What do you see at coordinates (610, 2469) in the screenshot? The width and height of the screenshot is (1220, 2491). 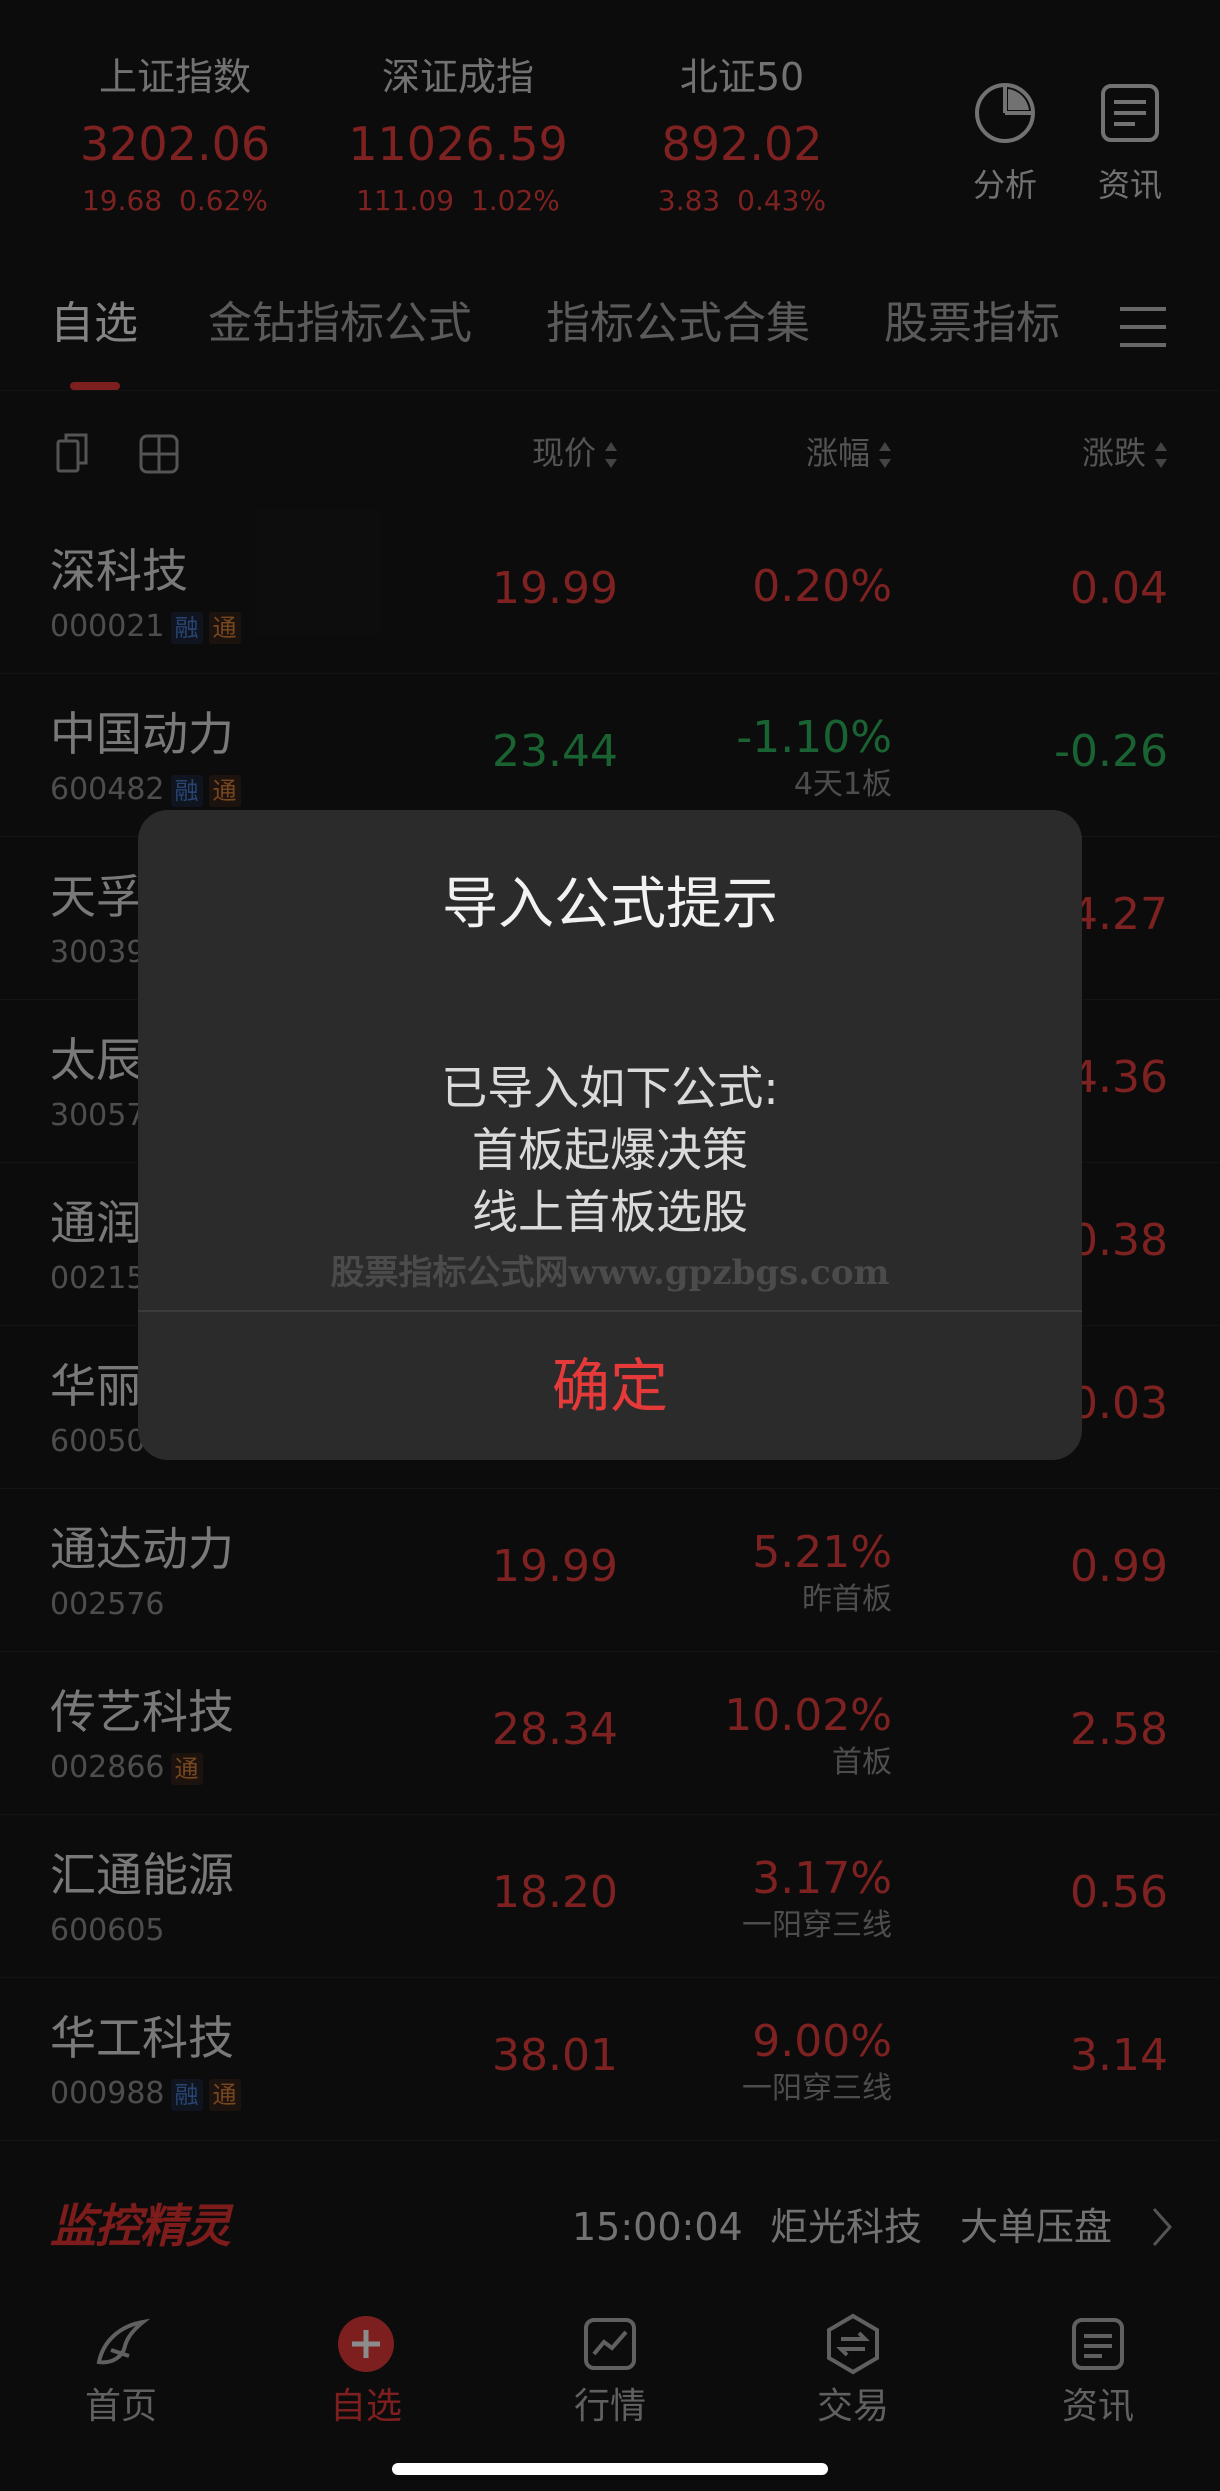 I see `home-indicator` at bounding box center [610, 2469].